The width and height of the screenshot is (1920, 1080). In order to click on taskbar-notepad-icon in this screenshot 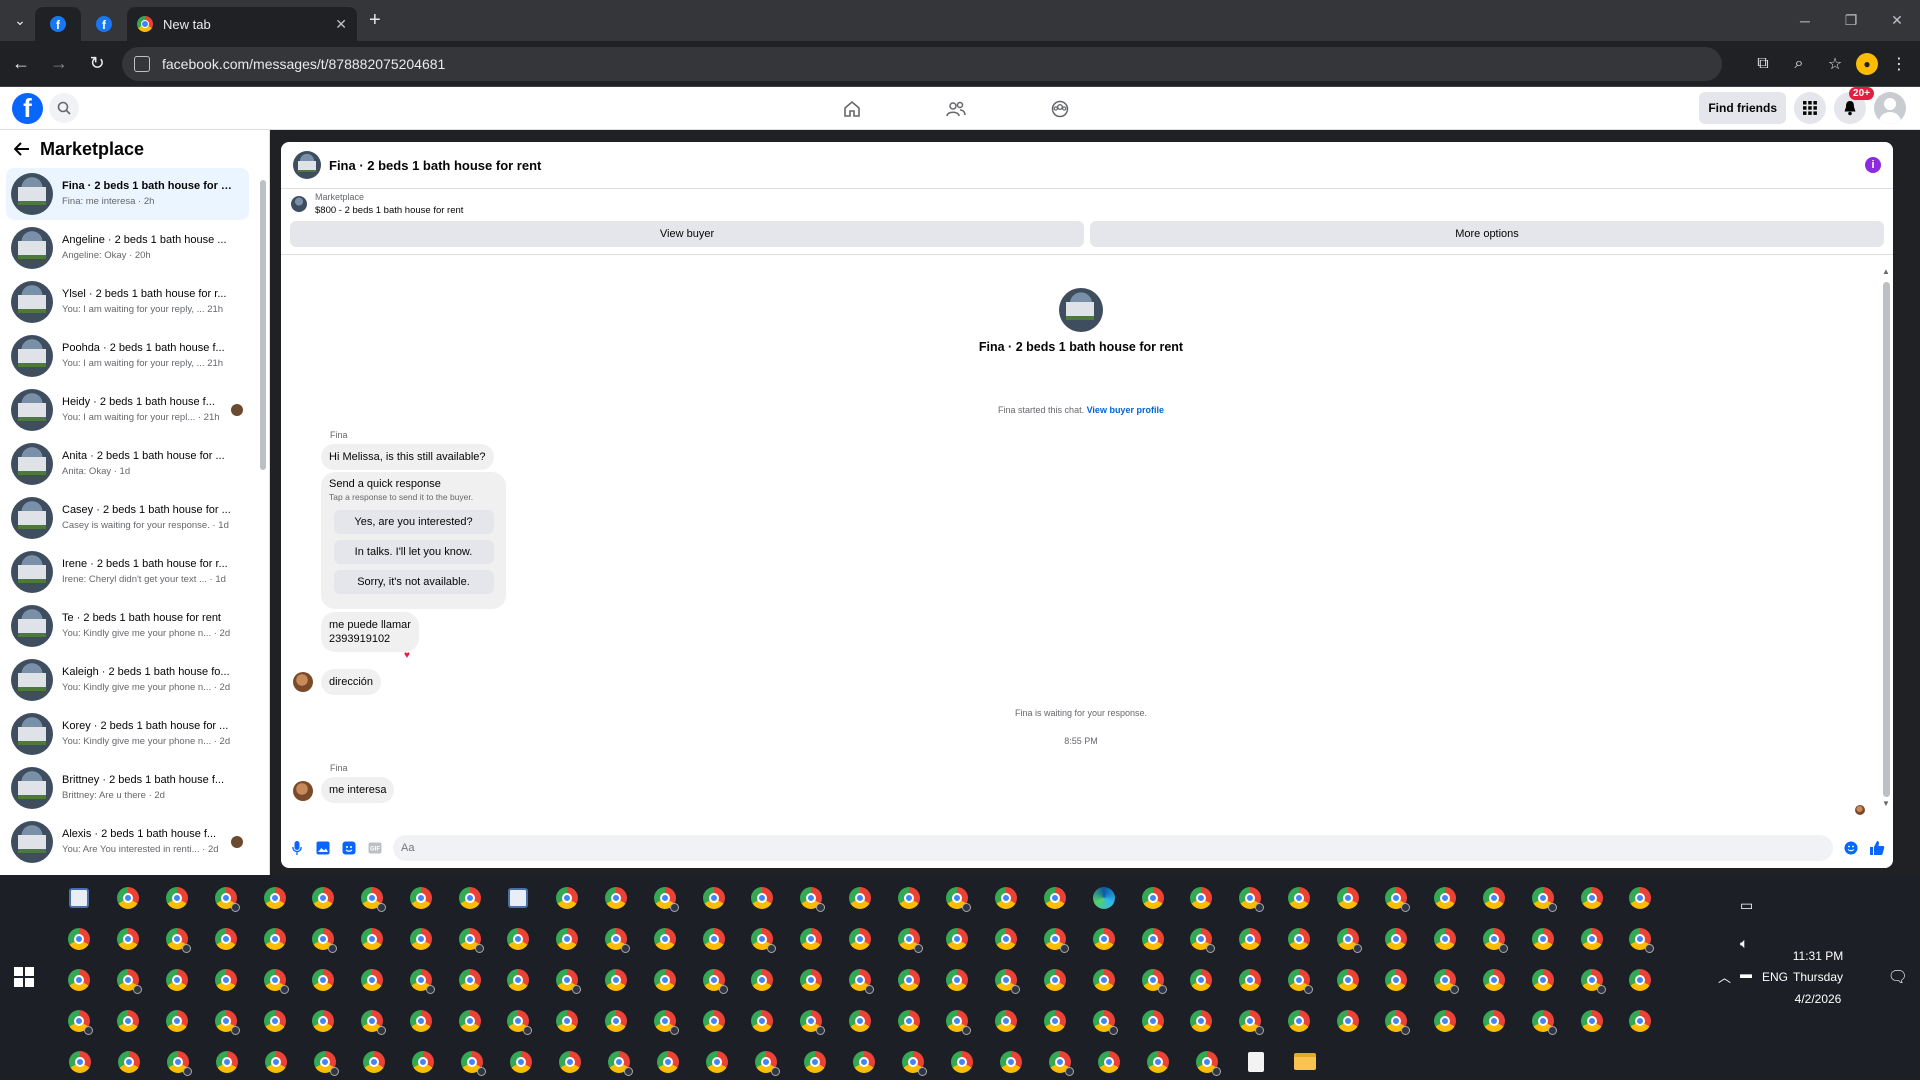, I will do `click(1255, 1060)`.